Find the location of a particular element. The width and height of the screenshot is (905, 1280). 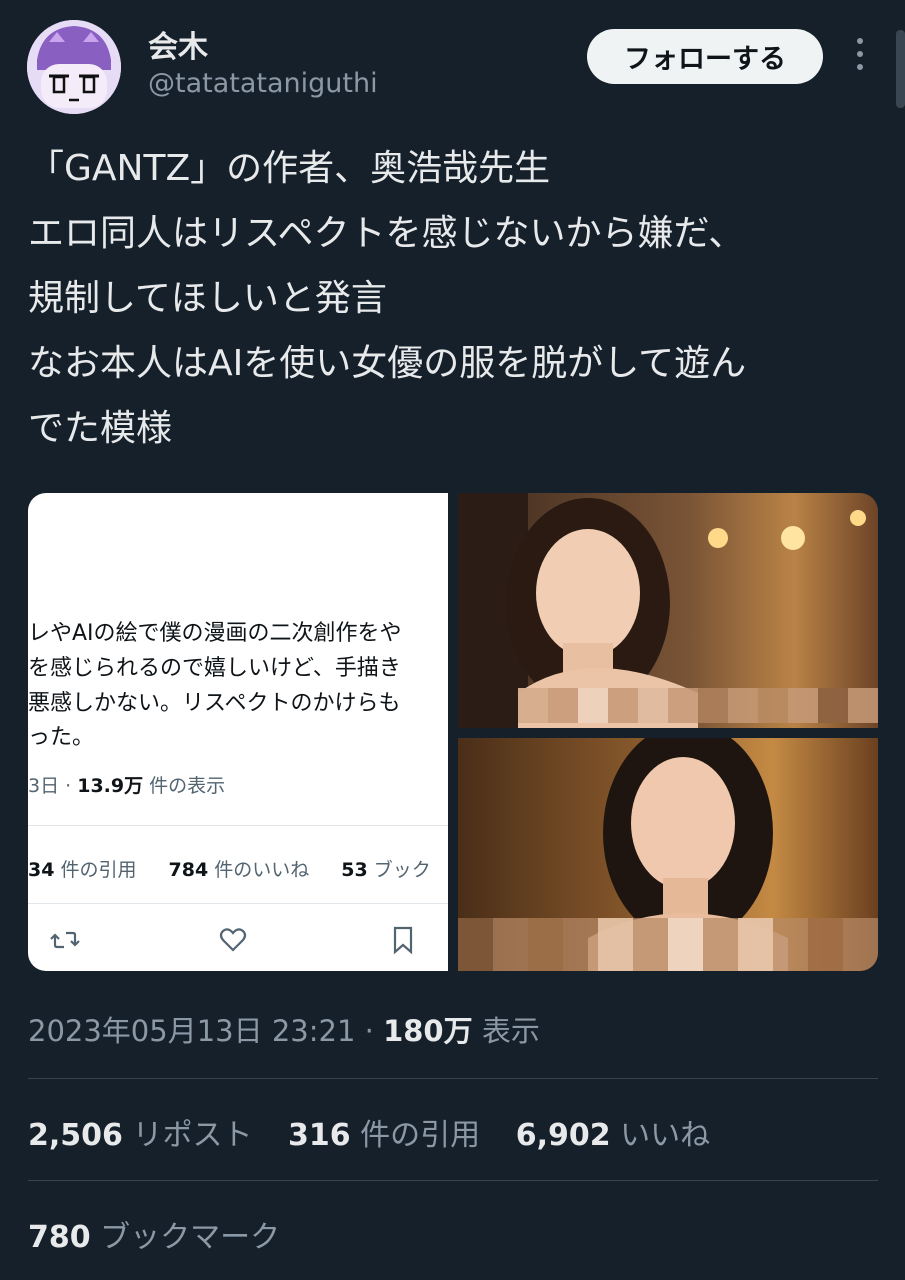

photo-bottom-image is located at coordinates (668, 854).